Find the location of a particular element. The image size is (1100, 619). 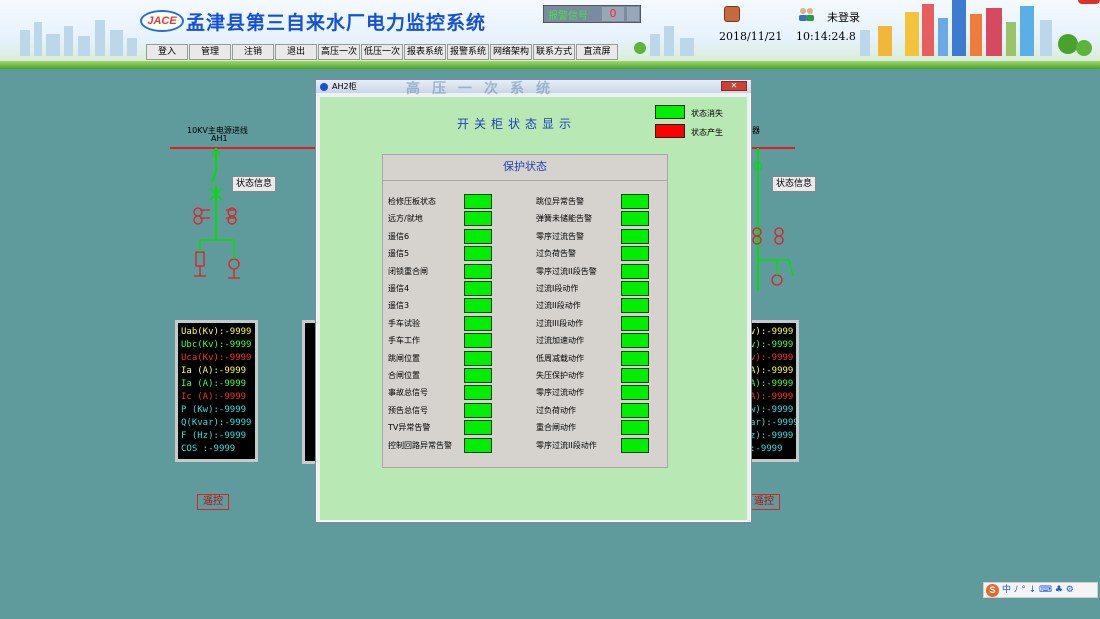

meas-row: F (Hz):-9999 is located at coordinates (214, 436).